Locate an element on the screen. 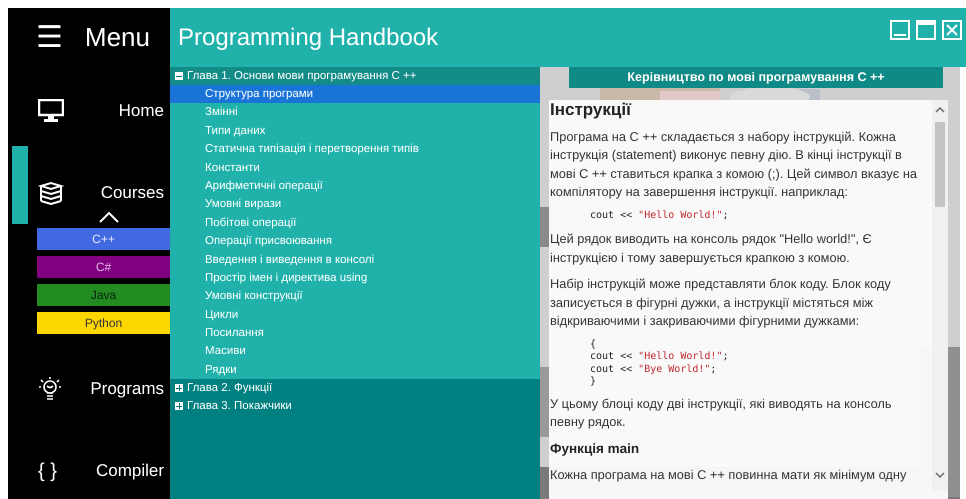 The height and width of the screenshot is (499, 966). tree-item: Константи is located at coordinates (355, 167).